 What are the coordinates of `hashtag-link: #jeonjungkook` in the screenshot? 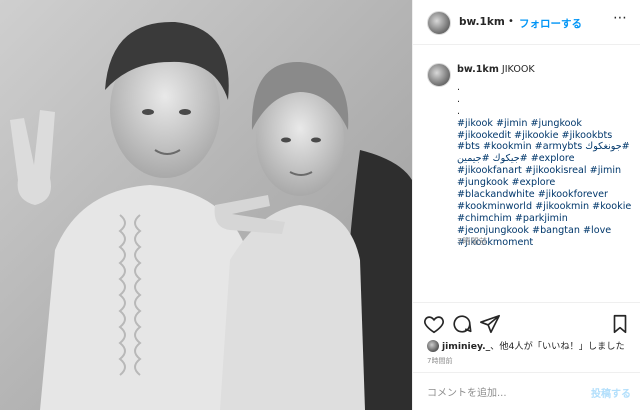 It's located at (493, 230).